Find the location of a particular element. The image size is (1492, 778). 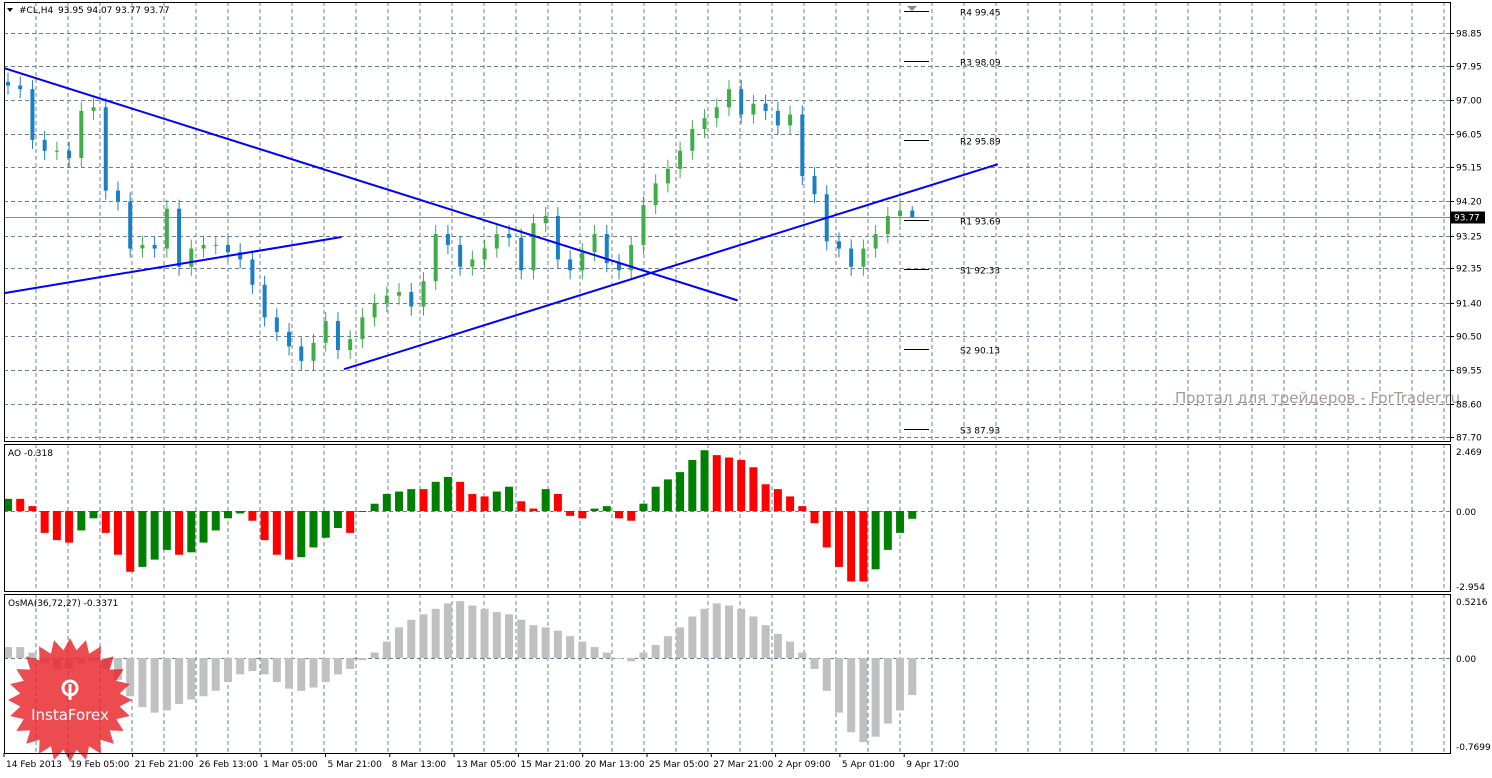

time-tick-label: 5 Apr 01:00 is located at coordinates (868, 765).